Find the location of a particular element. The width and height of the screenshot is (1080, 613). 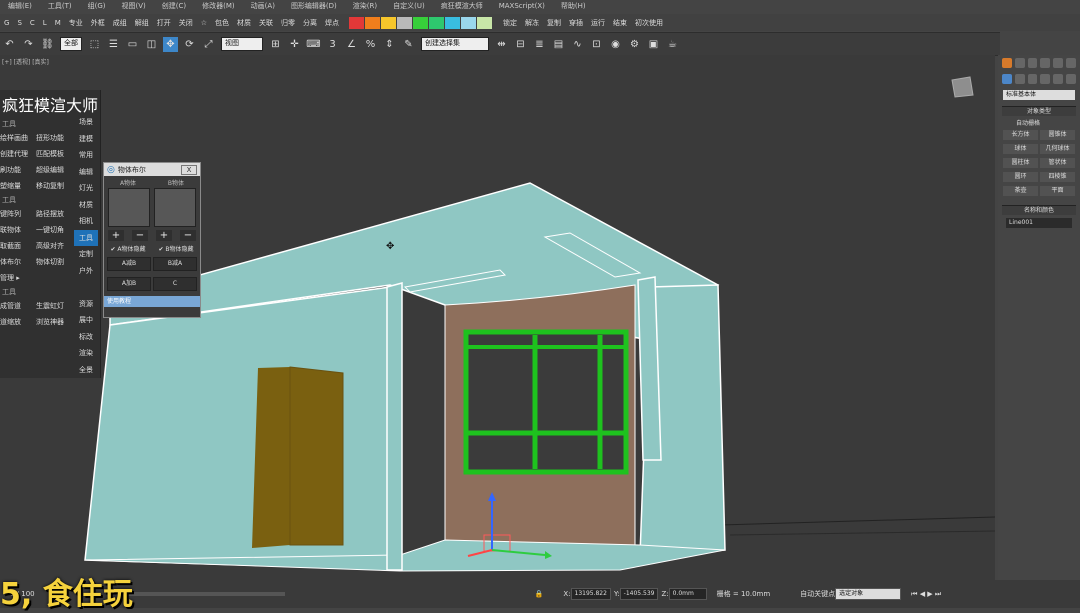

auto-grid-checkbox: 自动栅格 is located at coordinates (1039, 122).